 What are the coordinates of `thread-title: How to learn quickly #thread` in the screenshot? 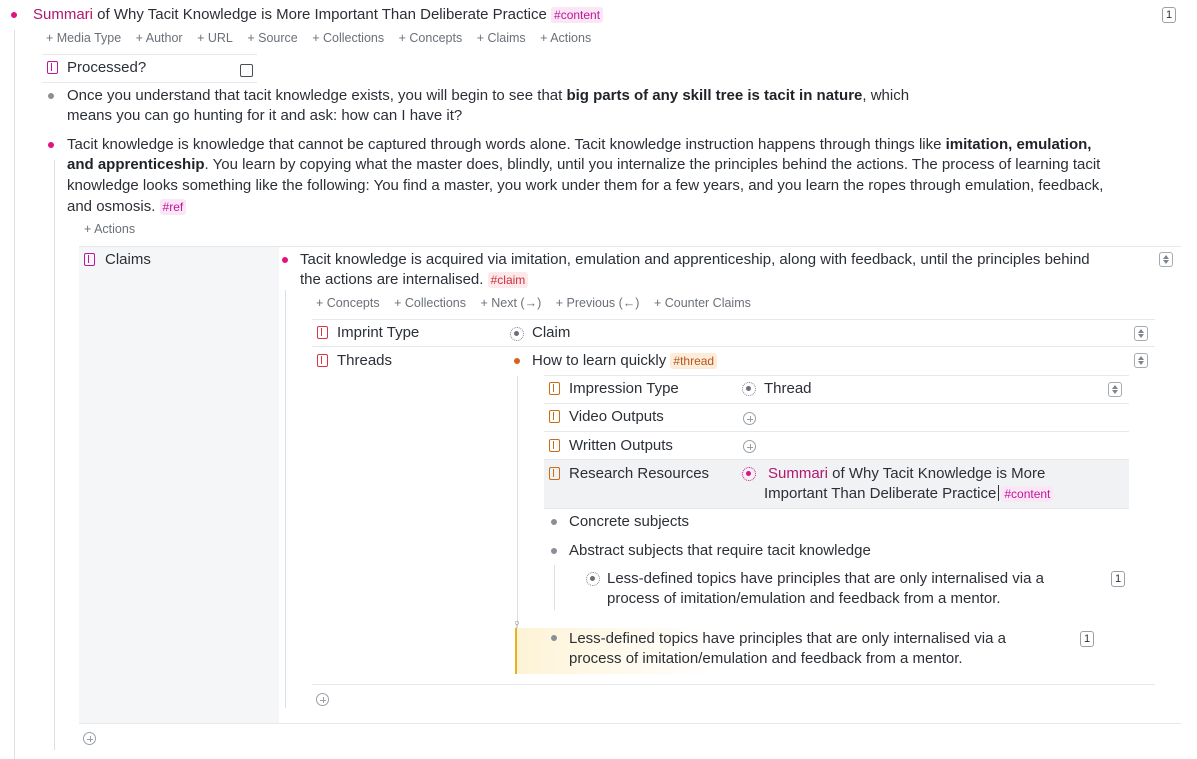 It's located at (625, 361).